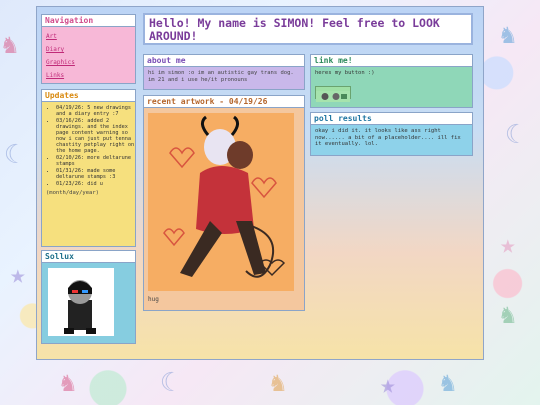 Image resolution: width=540 pixels, height=405 pixels. I want to click on date-format-note: (month/day/year), so click(72, 193).